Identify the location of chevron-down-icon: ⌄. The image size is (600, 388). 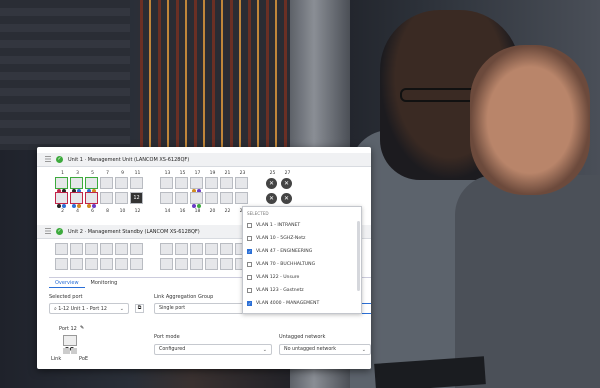
(121, 309).